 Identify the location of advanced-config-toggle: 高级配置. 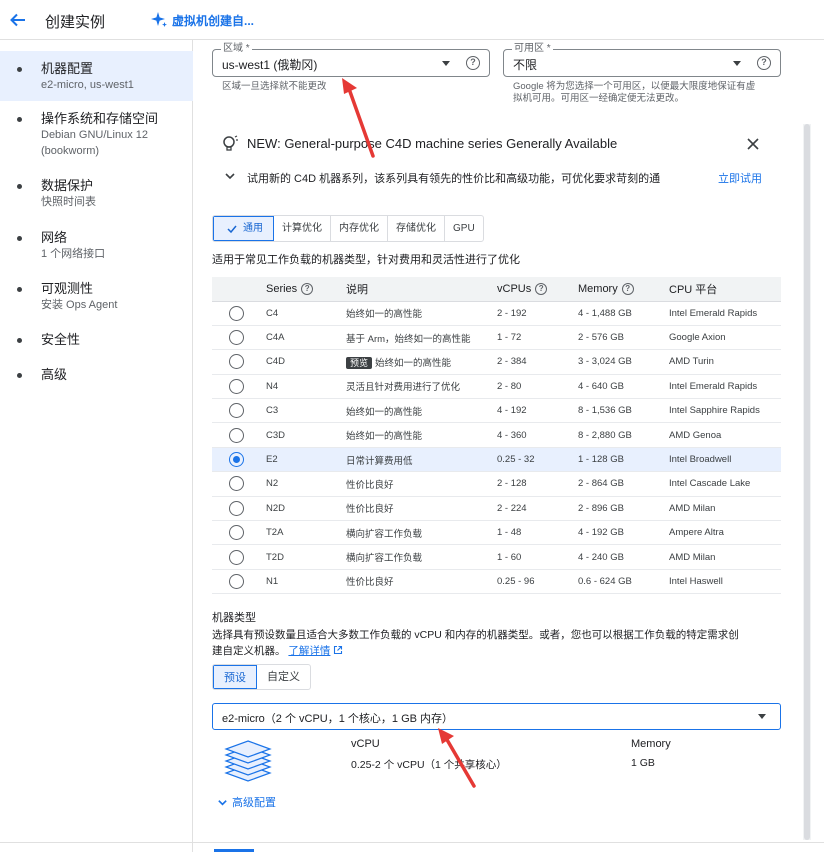
(246, 802).